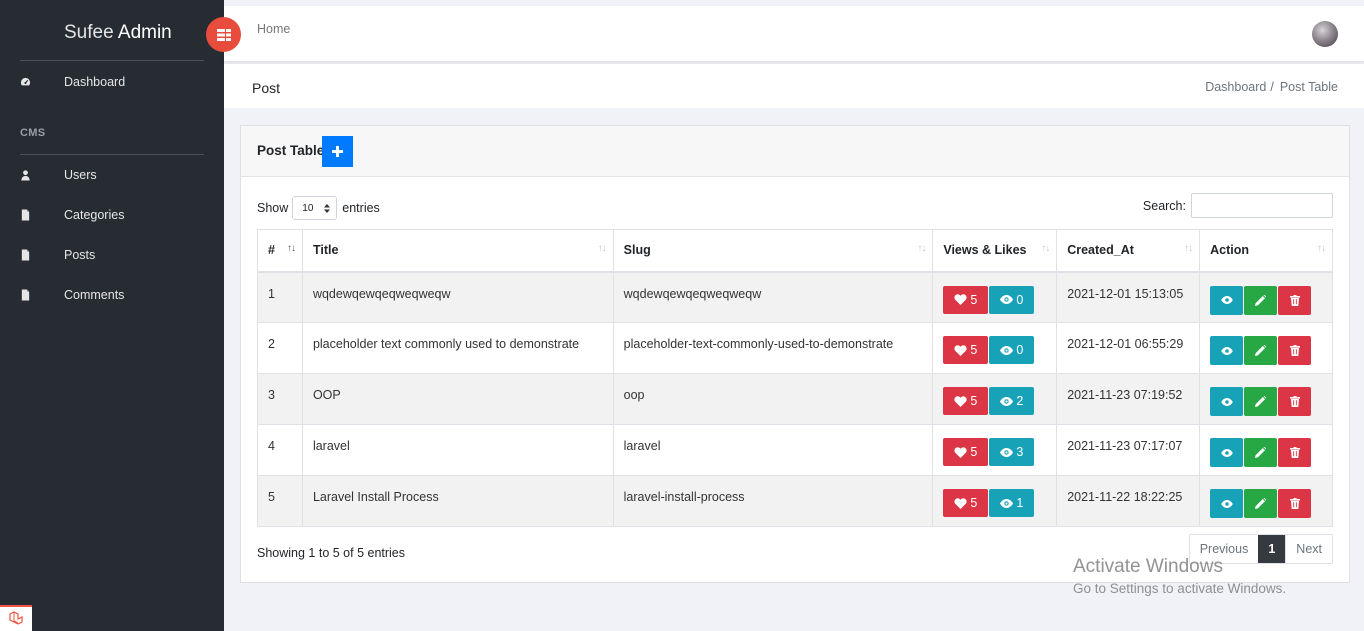 This screenshot has height=631, width=1364. What do you see at coordinates (95, 82) in the screenshot?
I see `sidebar-item-label: Dashboard` at bounding box center [95, 82].